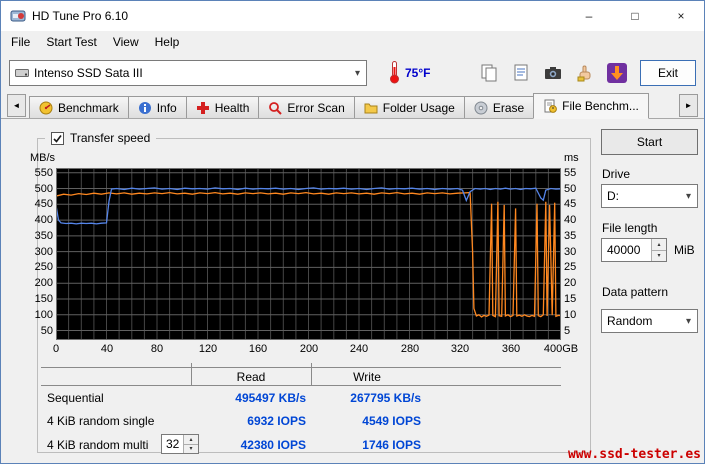  I want to click on y-axis-right-ticks: 55 50 45 40 35 30 25 20 15 10 5, so click(570, 252).